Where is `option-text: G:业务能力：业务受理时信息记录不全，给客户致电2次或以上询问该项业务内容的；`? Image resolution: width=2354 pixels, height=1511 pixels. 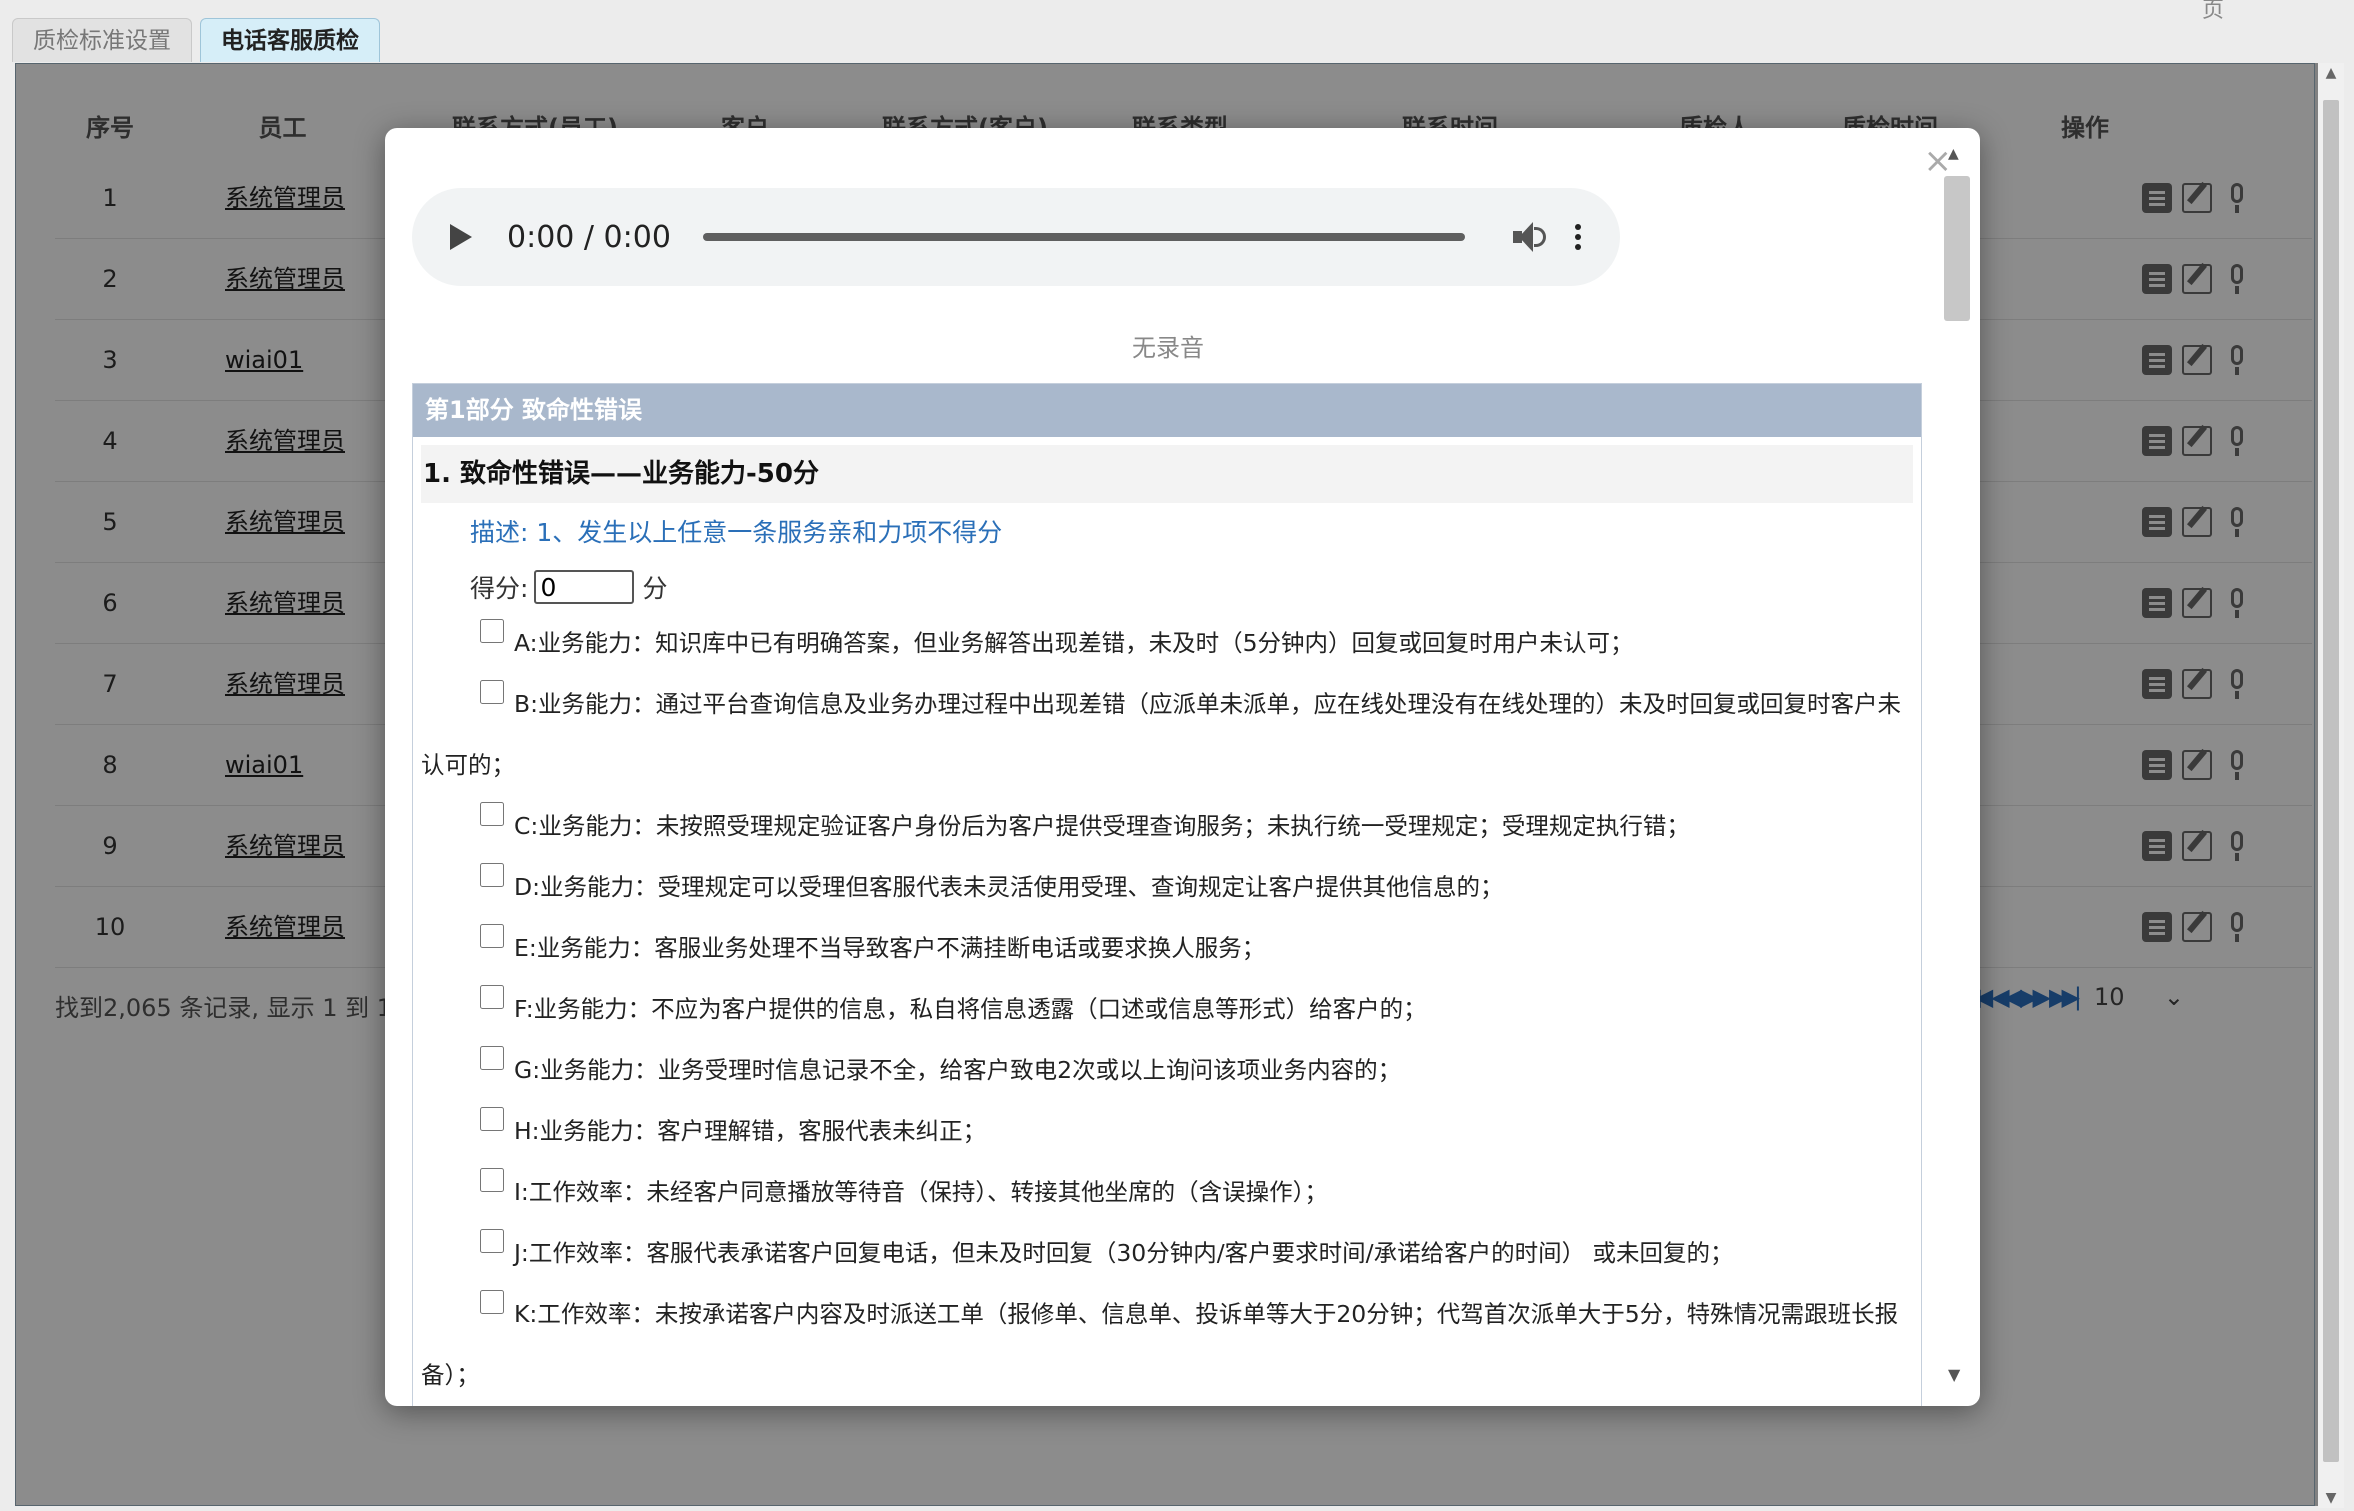
option-text: G:业务能力：业务受理时信息记录不全，给客户致电2次或以上询问该项业务内容的； is located at coordinates (958, 1070).